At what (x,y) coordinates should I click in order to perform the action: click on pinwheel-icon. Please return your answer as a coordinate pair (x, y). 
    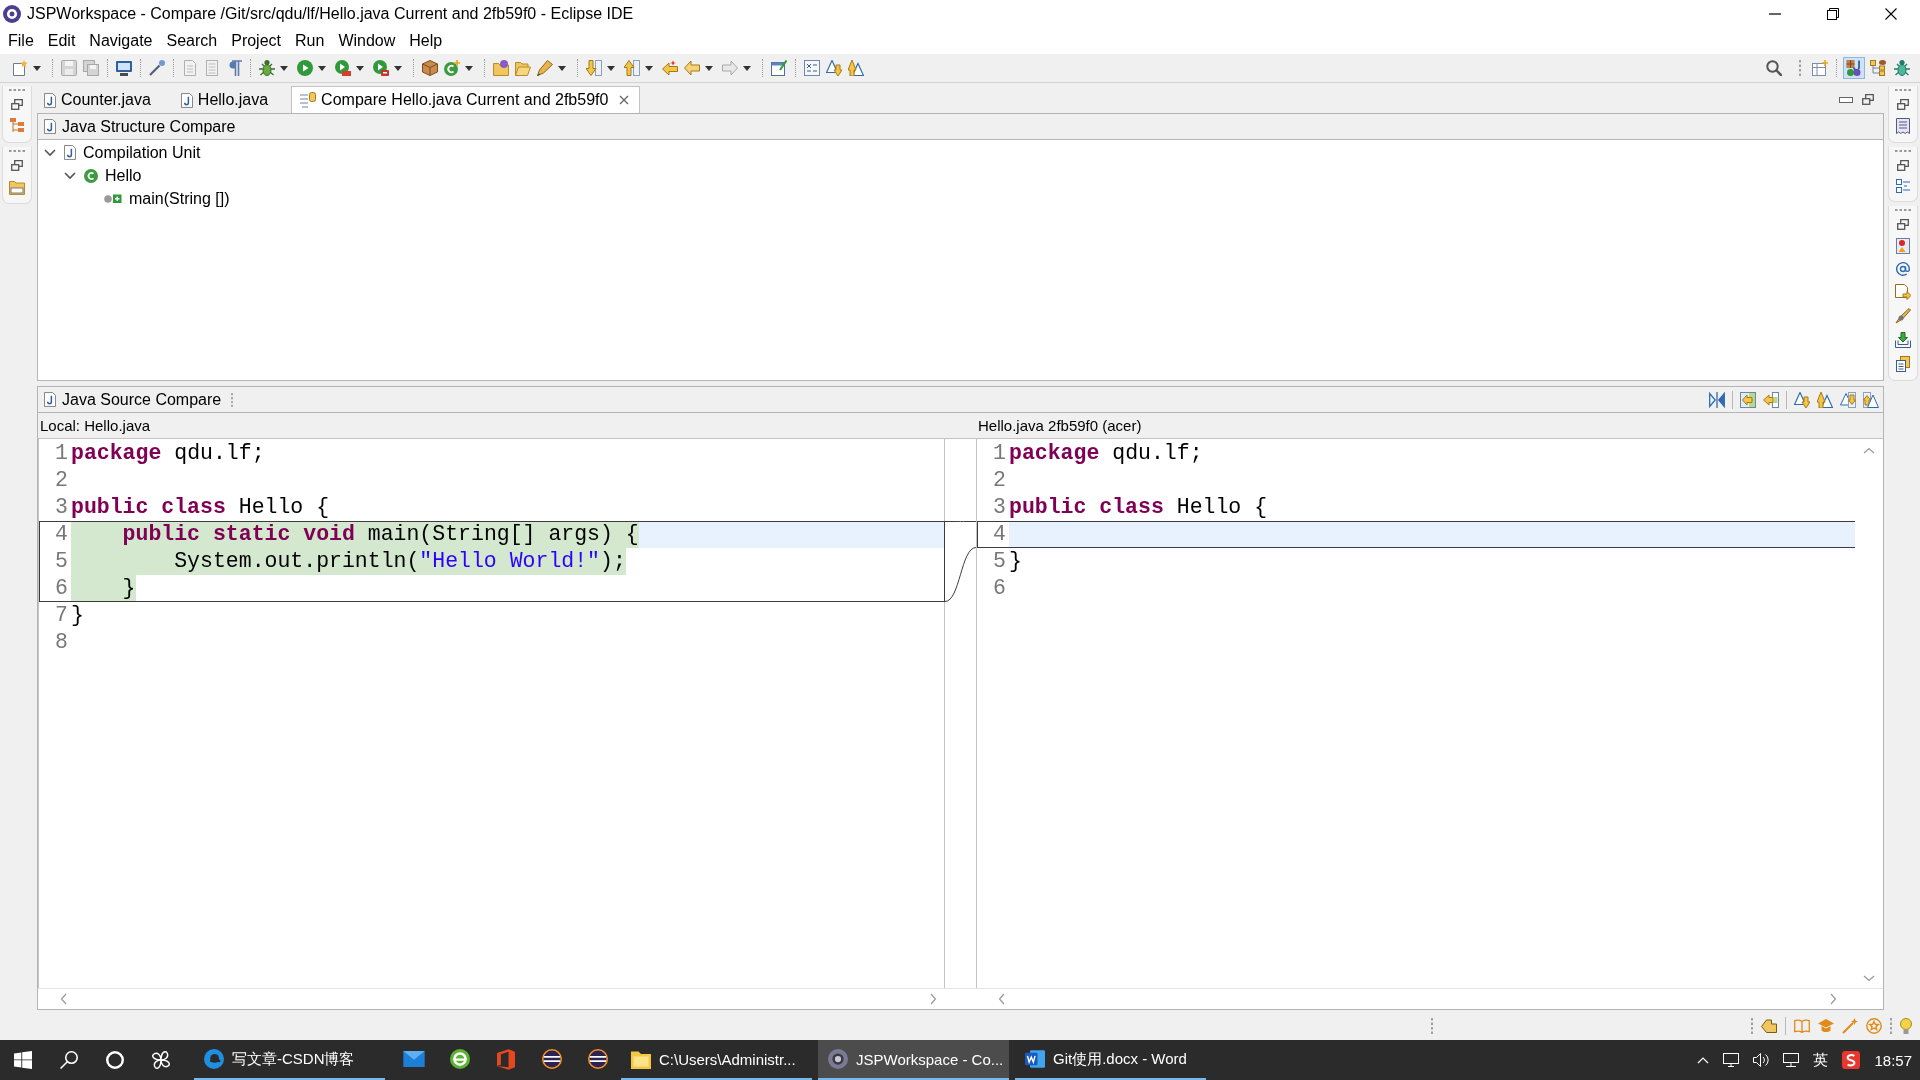
    Looking at the image, I should click on (161, 1060).